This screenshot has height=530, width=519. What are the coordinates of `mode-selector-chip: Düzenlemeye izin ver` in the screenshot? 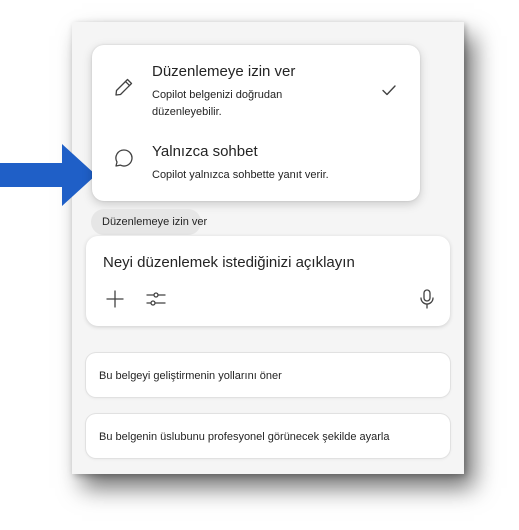 It's located at (149, 222).